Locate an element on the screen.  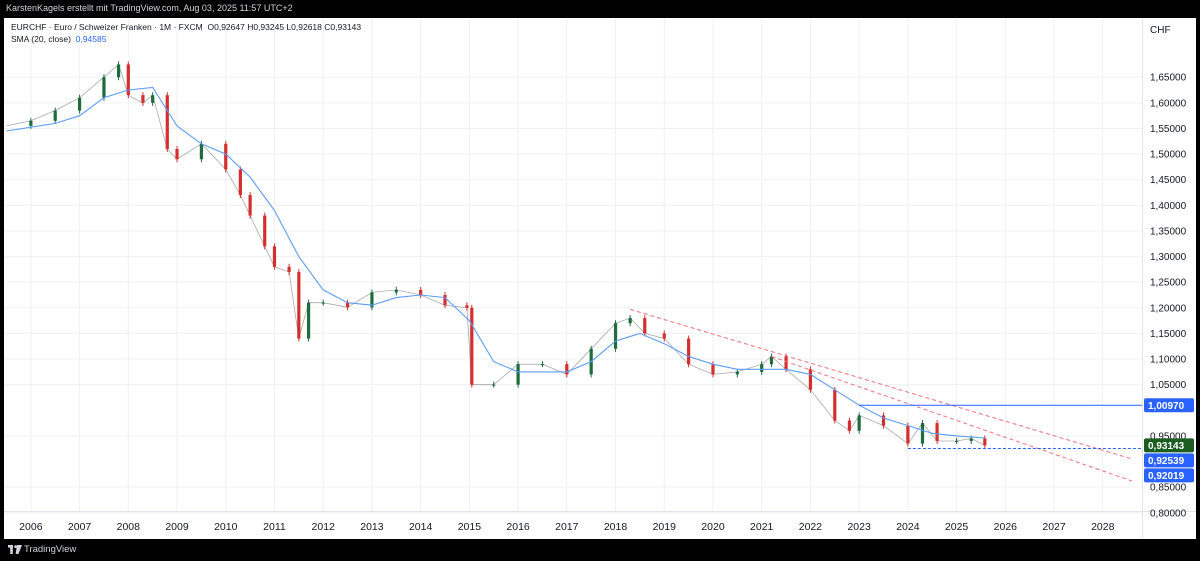
upper-trendline is located at coordinates (881, 384).